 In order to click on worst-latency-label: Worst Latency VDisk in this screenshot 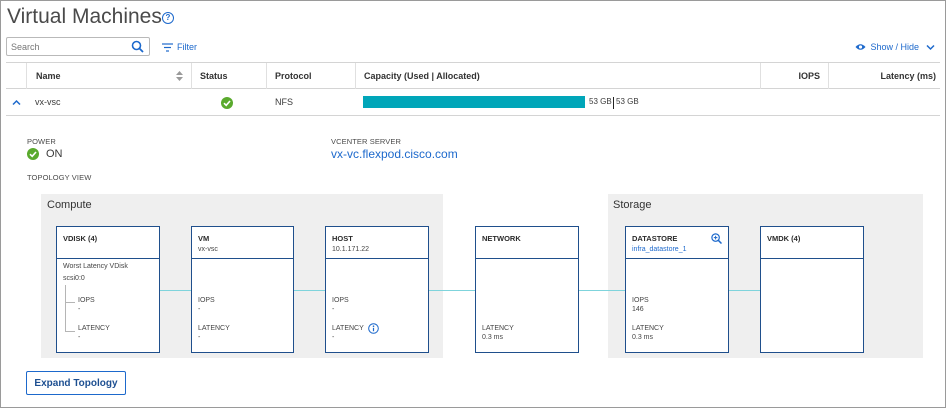, I will do `click(95, 266)`.